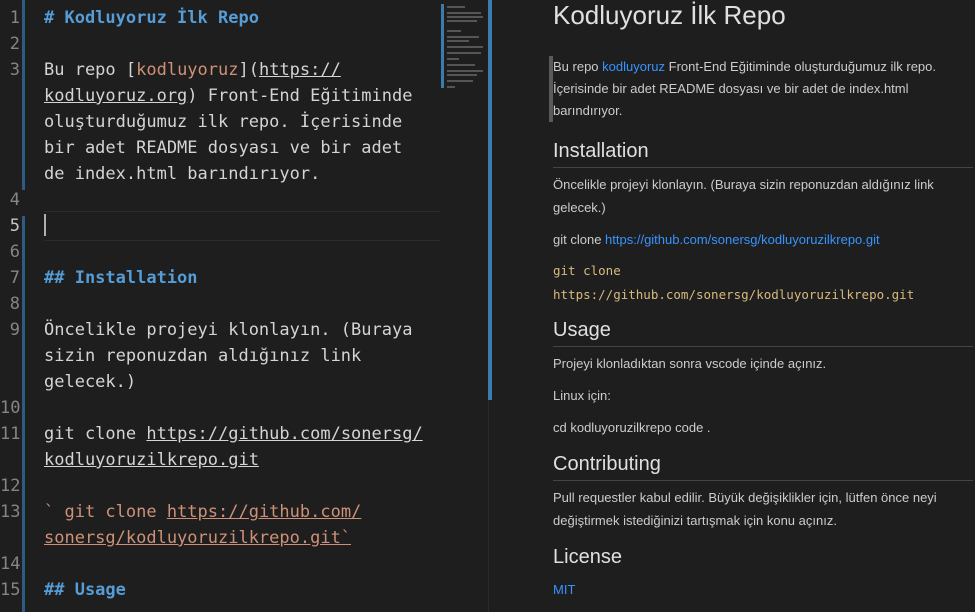  What do you see at coordinates (10, 564) in the screenshot?
I see `line-number: 14` at bounding box center [10, 564].